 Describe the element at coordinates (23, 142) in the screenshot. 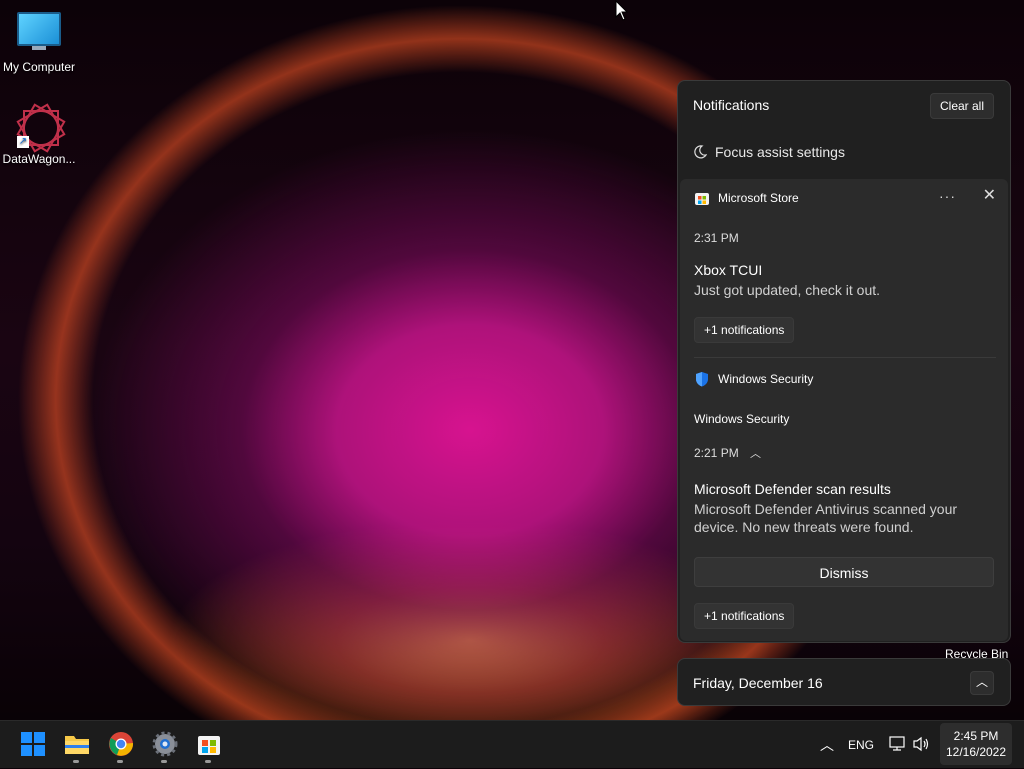

I see `shortcut-arrow-icon: ↗` at that location.